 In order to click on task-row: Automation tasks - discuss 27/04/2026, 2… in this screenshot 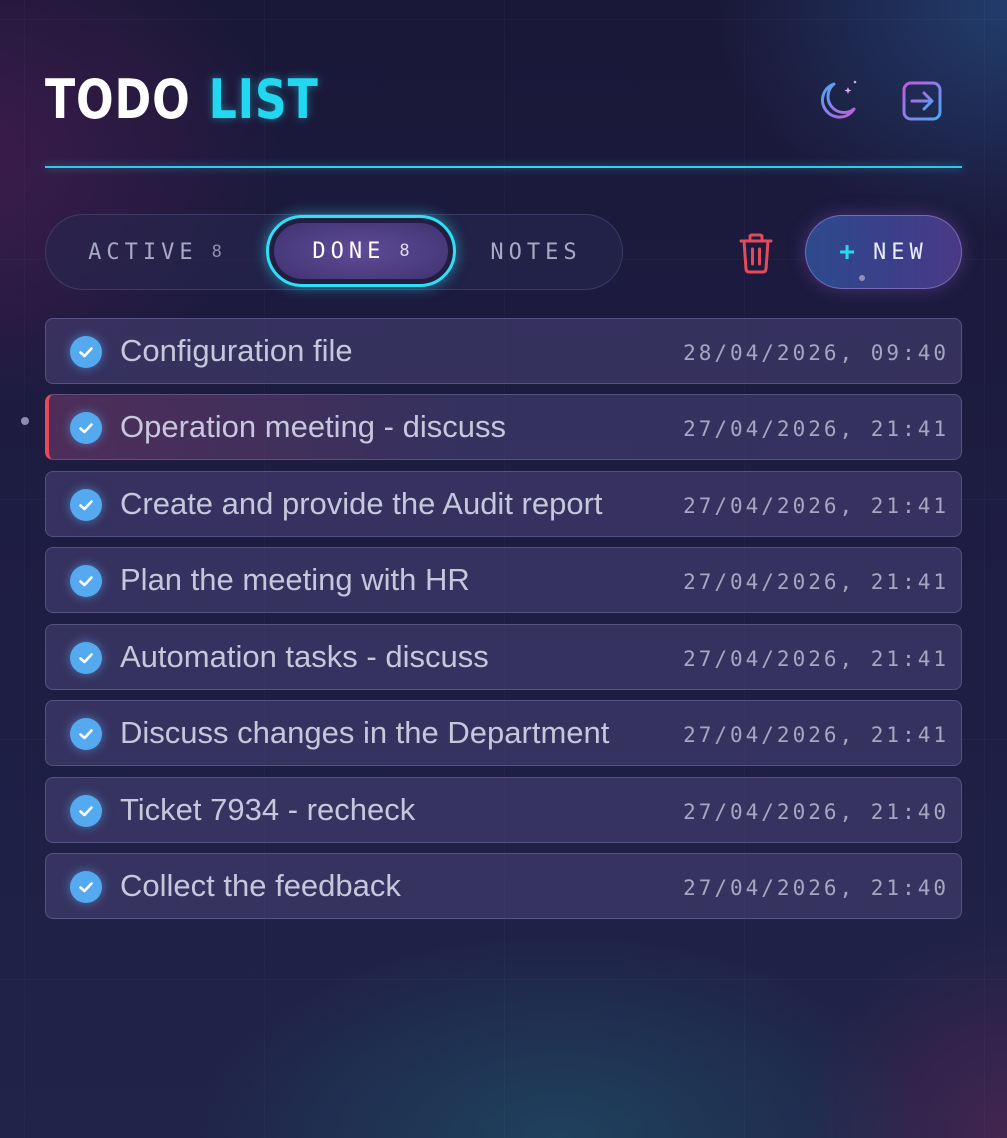, I will do `click(503, 657)`.